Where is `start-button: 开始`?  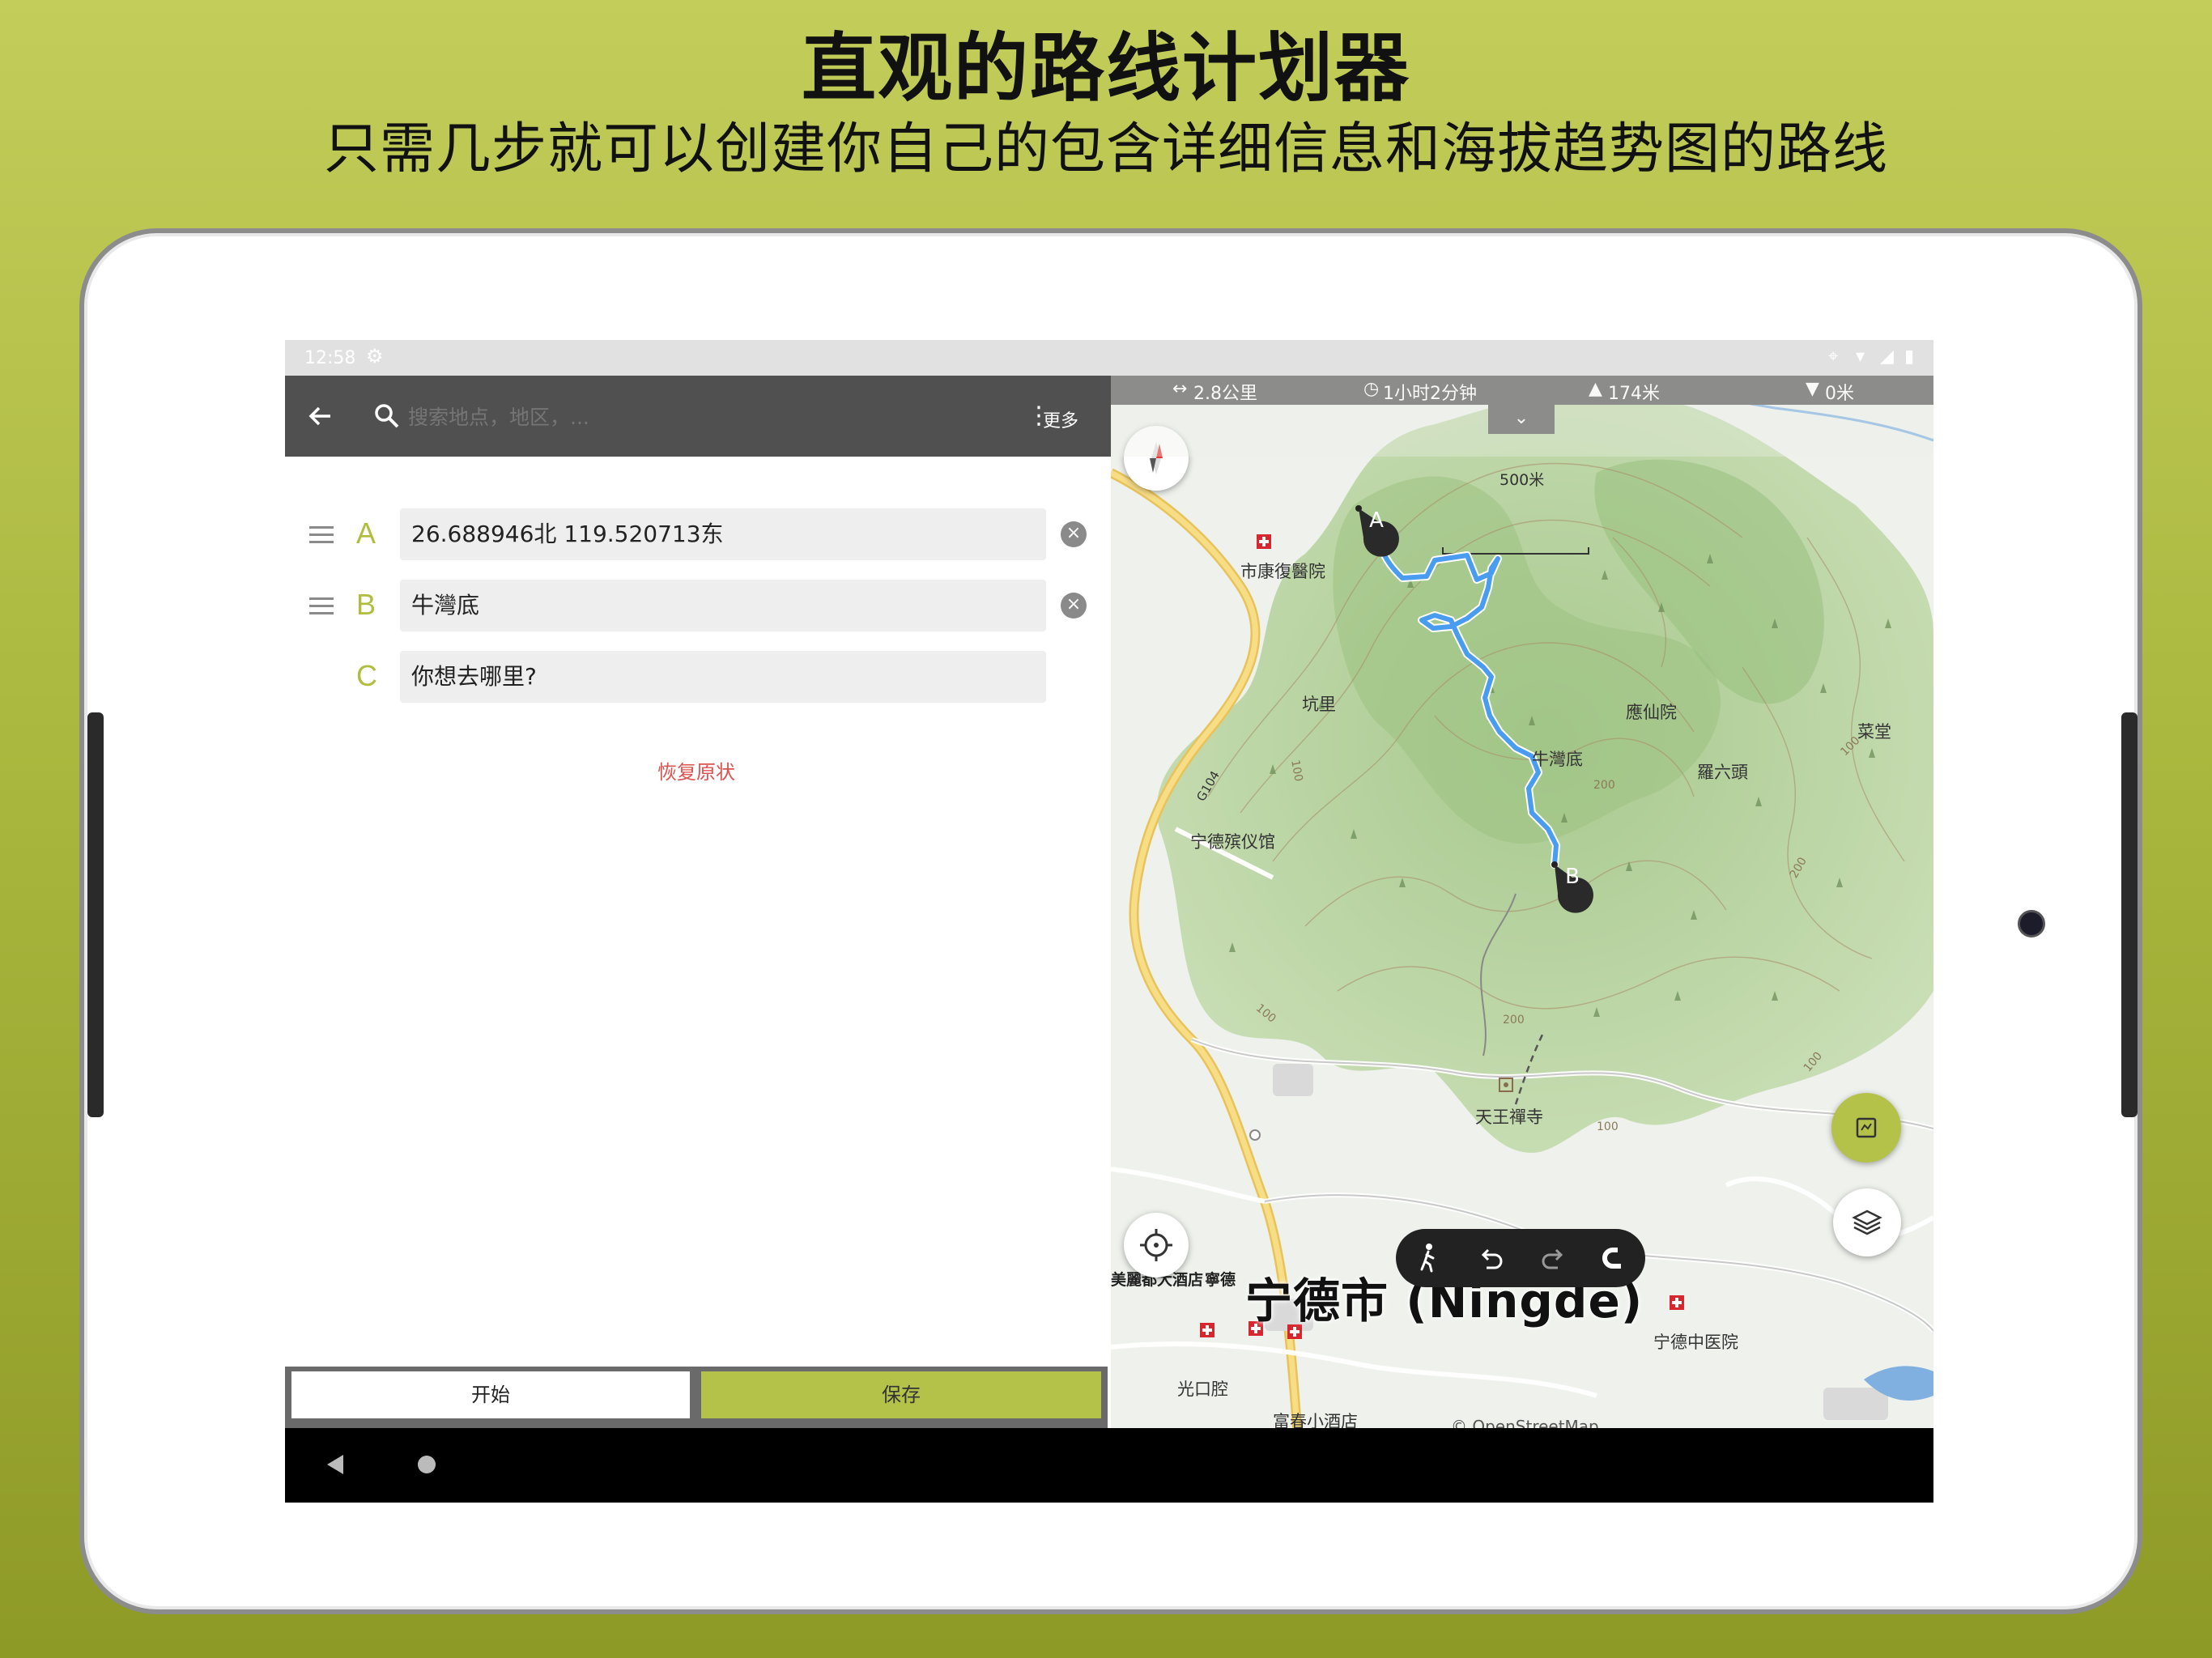
start-button: 开始 is located at coordinates (491, 1394).